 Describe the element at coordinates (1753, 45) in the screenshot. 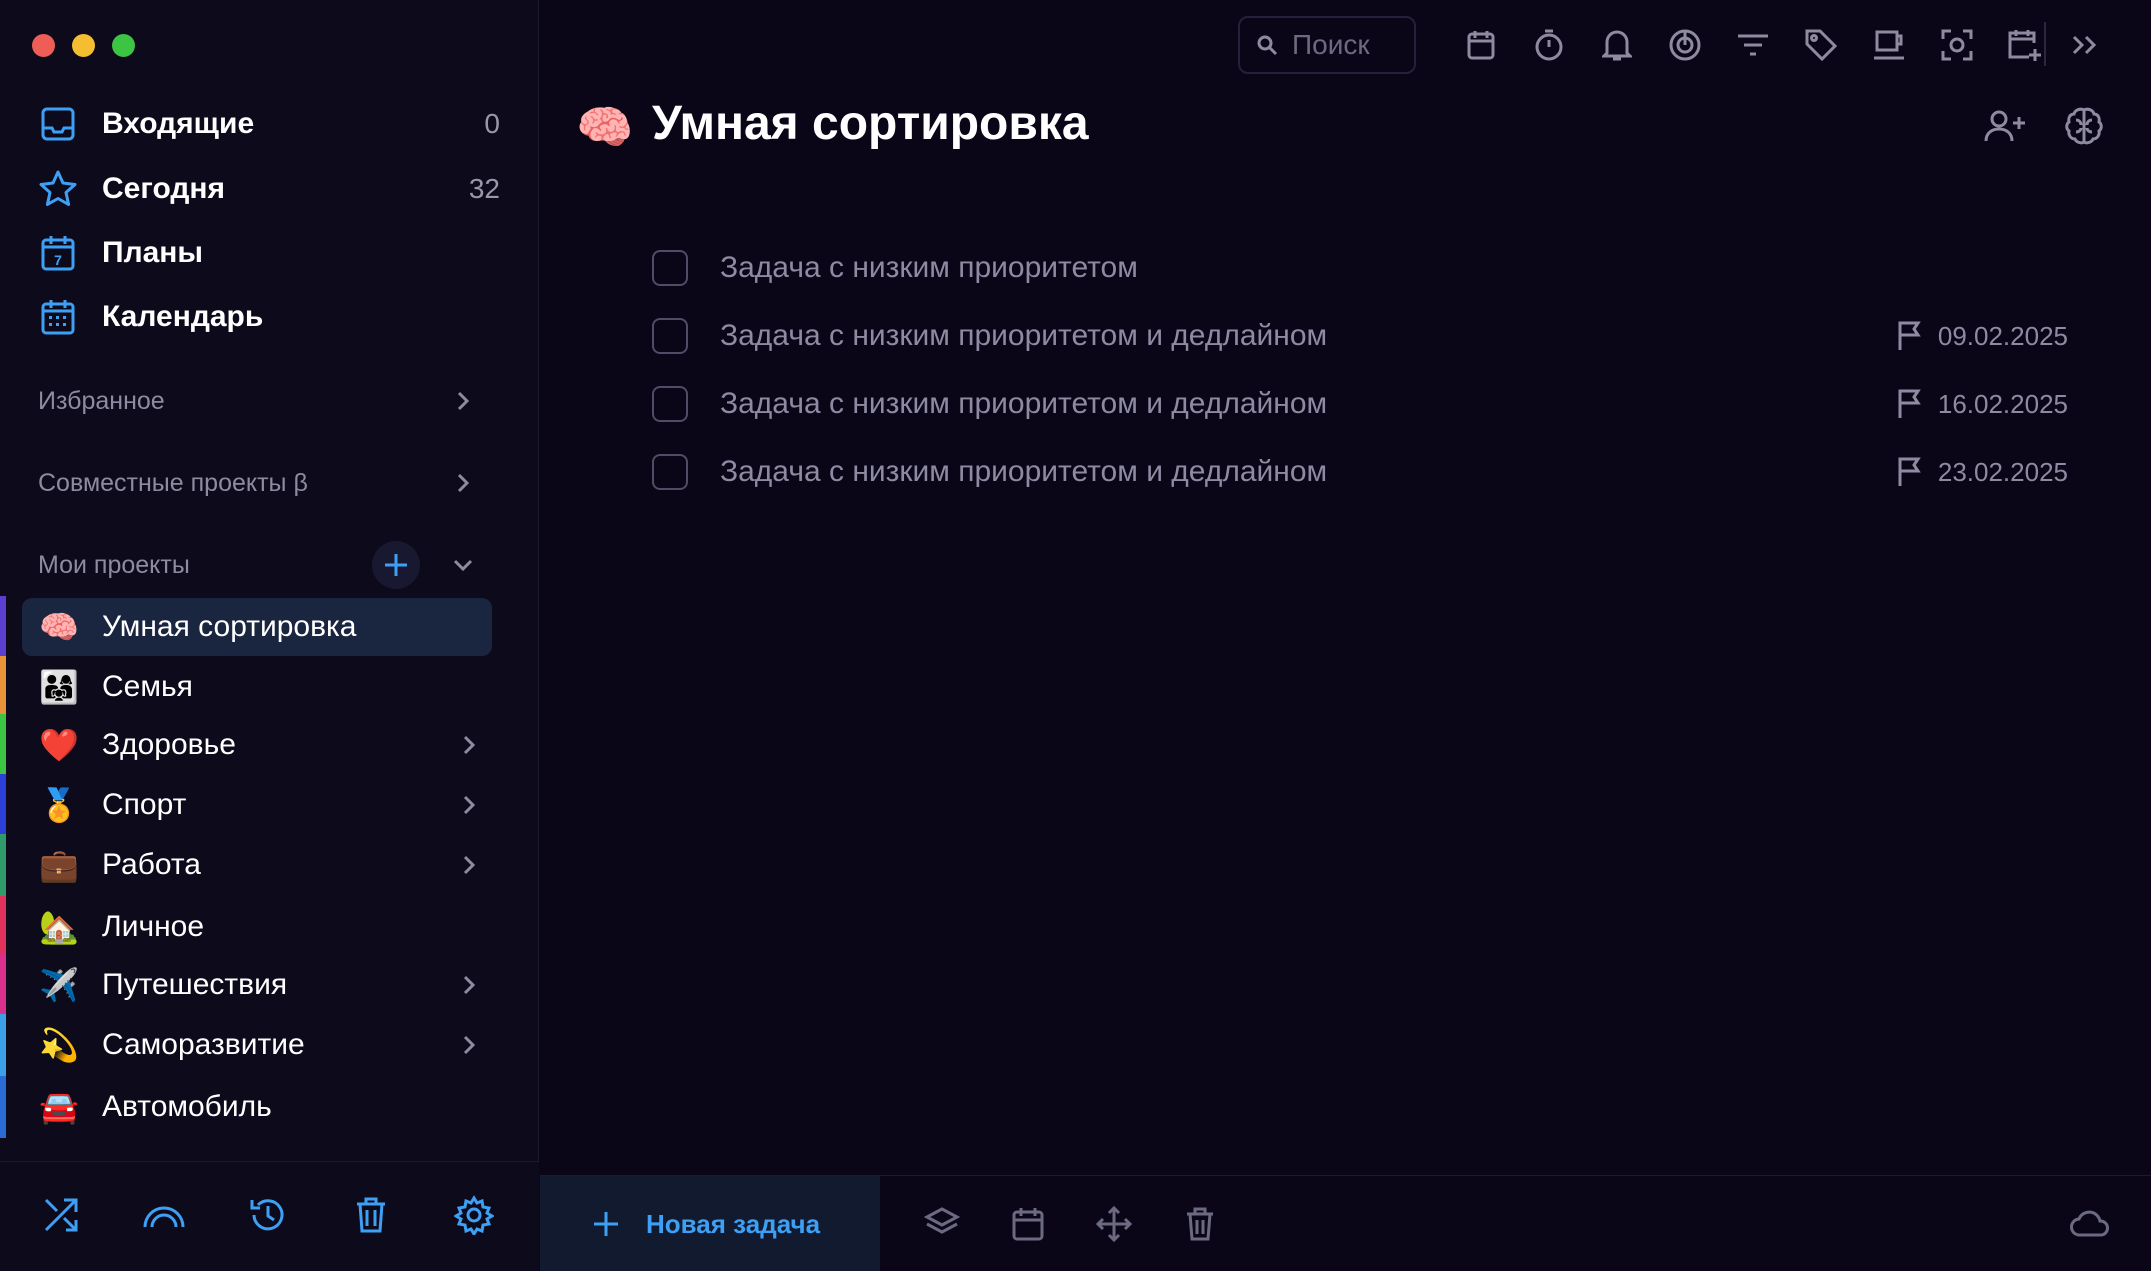

I see `filter-icon` at that location.